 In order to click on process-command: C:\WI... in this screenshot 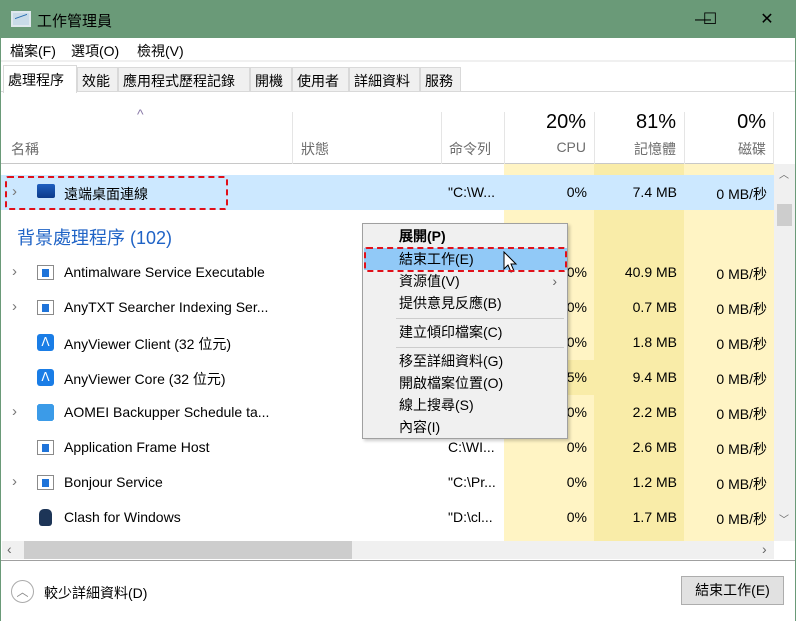, I will do `click(471, 447)`.